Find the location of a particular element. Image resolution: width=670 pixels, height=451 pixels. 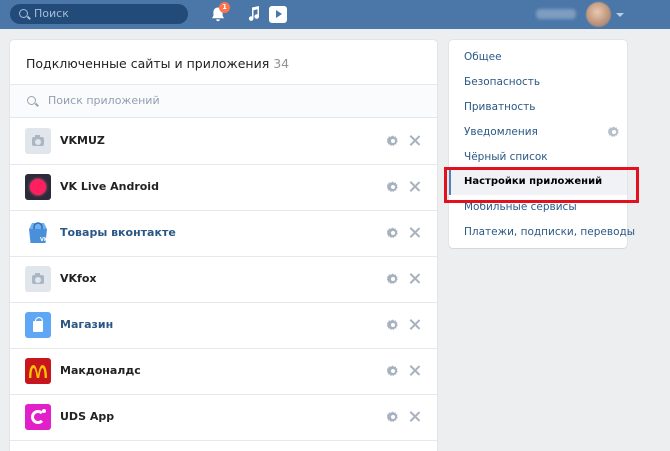

top-bar: Поиск 1 is located at coordinates (335, 14).